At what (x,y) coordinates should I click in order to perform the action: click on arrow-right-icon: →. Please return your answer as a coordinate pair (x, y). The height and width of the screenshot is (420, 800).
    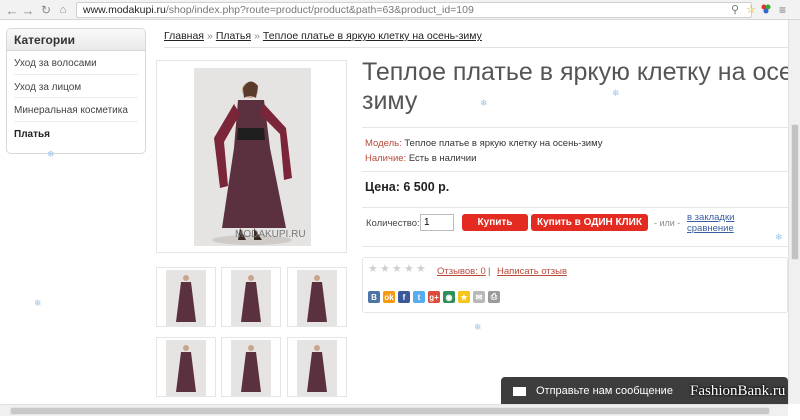
    Looking at the image, I should click on (28, 10).